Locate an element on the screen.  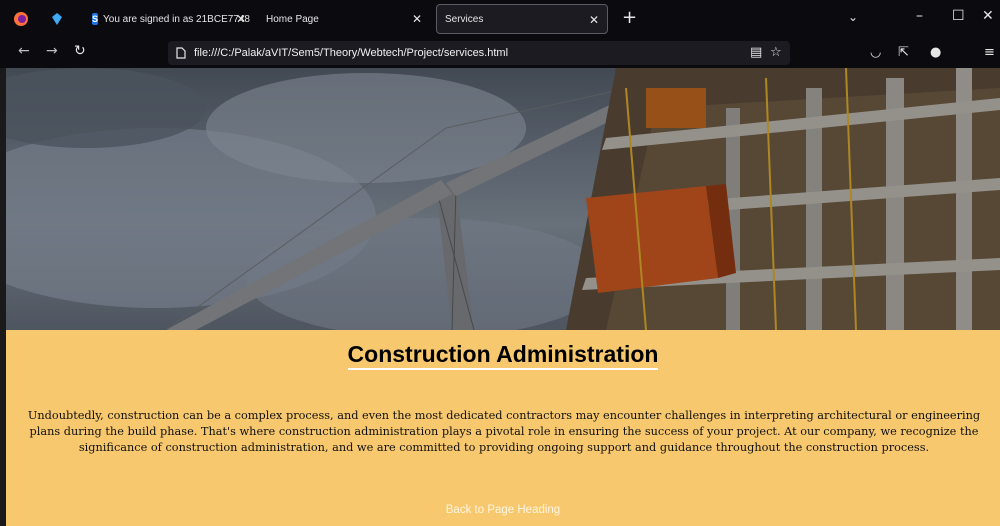
pocket-icon: ◡ is located at coordinates (875, 52).